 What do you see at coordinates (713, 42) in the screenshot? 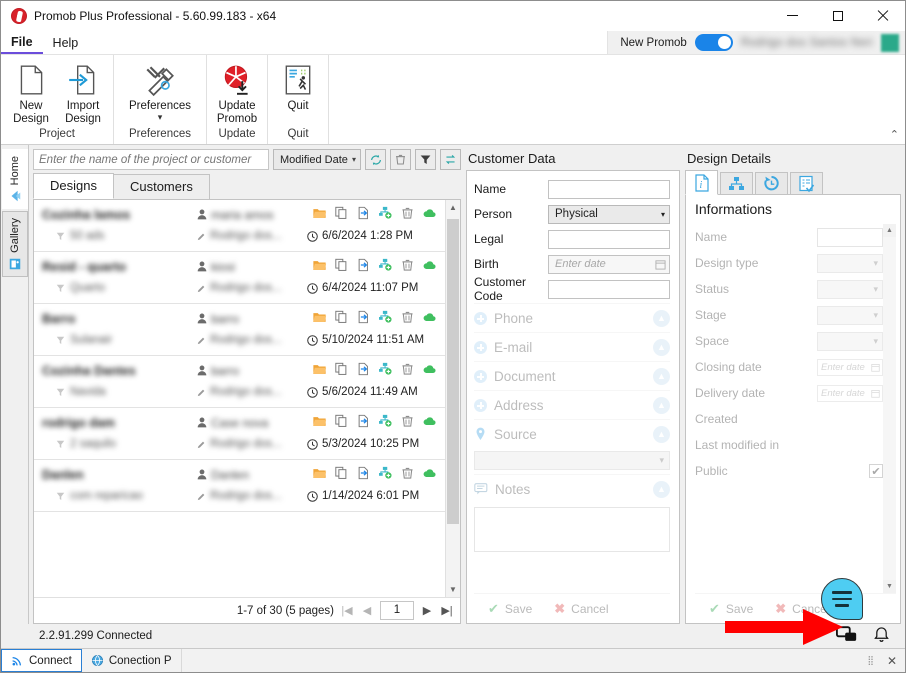
I see `new-promob-toggle` at bounding box center [713, 42].